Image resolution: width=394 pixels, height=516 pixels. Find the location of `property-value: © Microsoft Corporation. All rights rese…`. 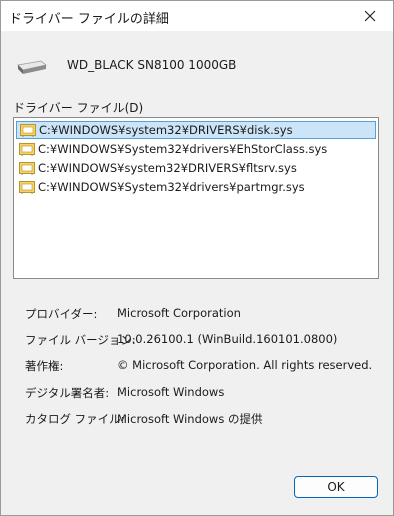

property-value: © Microsoft Corporation. All rights rese… is located at coordinates (245, 365).